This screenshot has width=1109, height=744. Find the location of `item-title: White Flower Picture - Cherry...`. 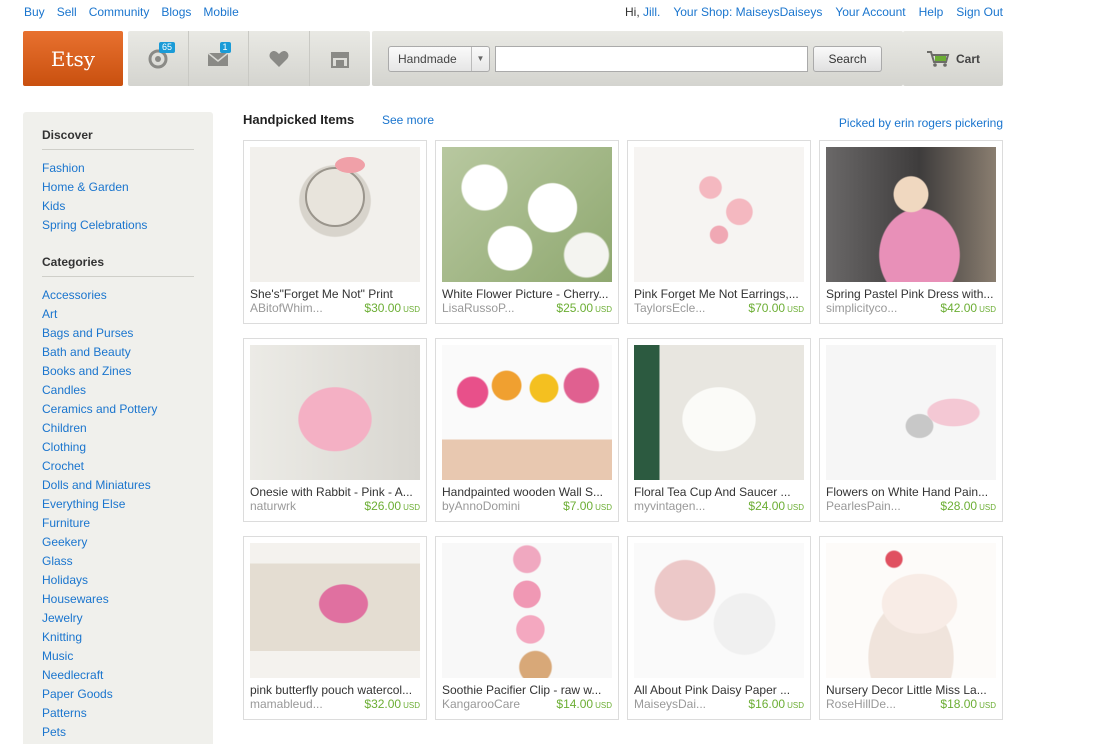

item-title: White Flower Picture - Cherry... is located at coordinates (527, 294).